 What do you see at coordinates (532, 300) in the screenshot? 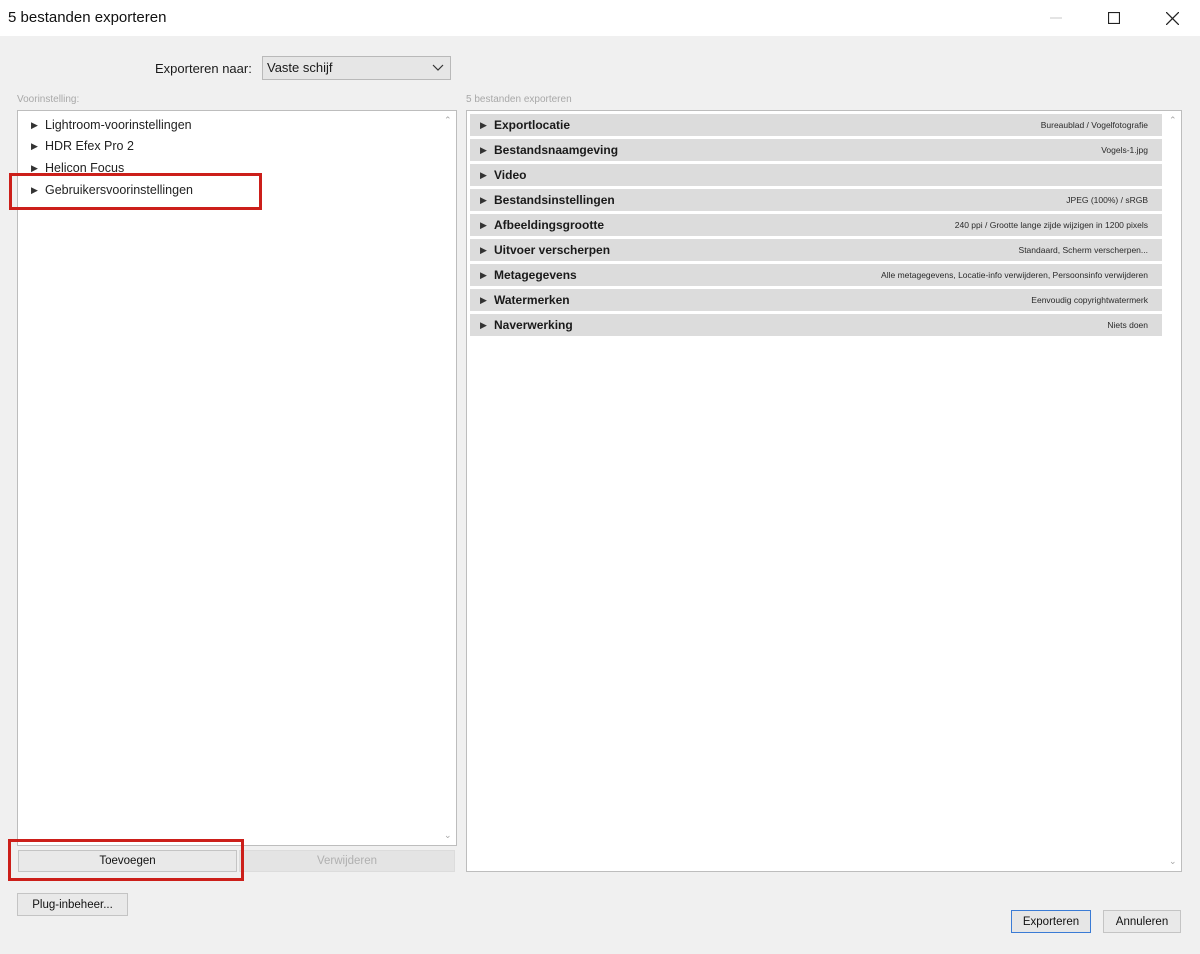
I see `section-name: Watermerken` at bounding box center [532, 300].